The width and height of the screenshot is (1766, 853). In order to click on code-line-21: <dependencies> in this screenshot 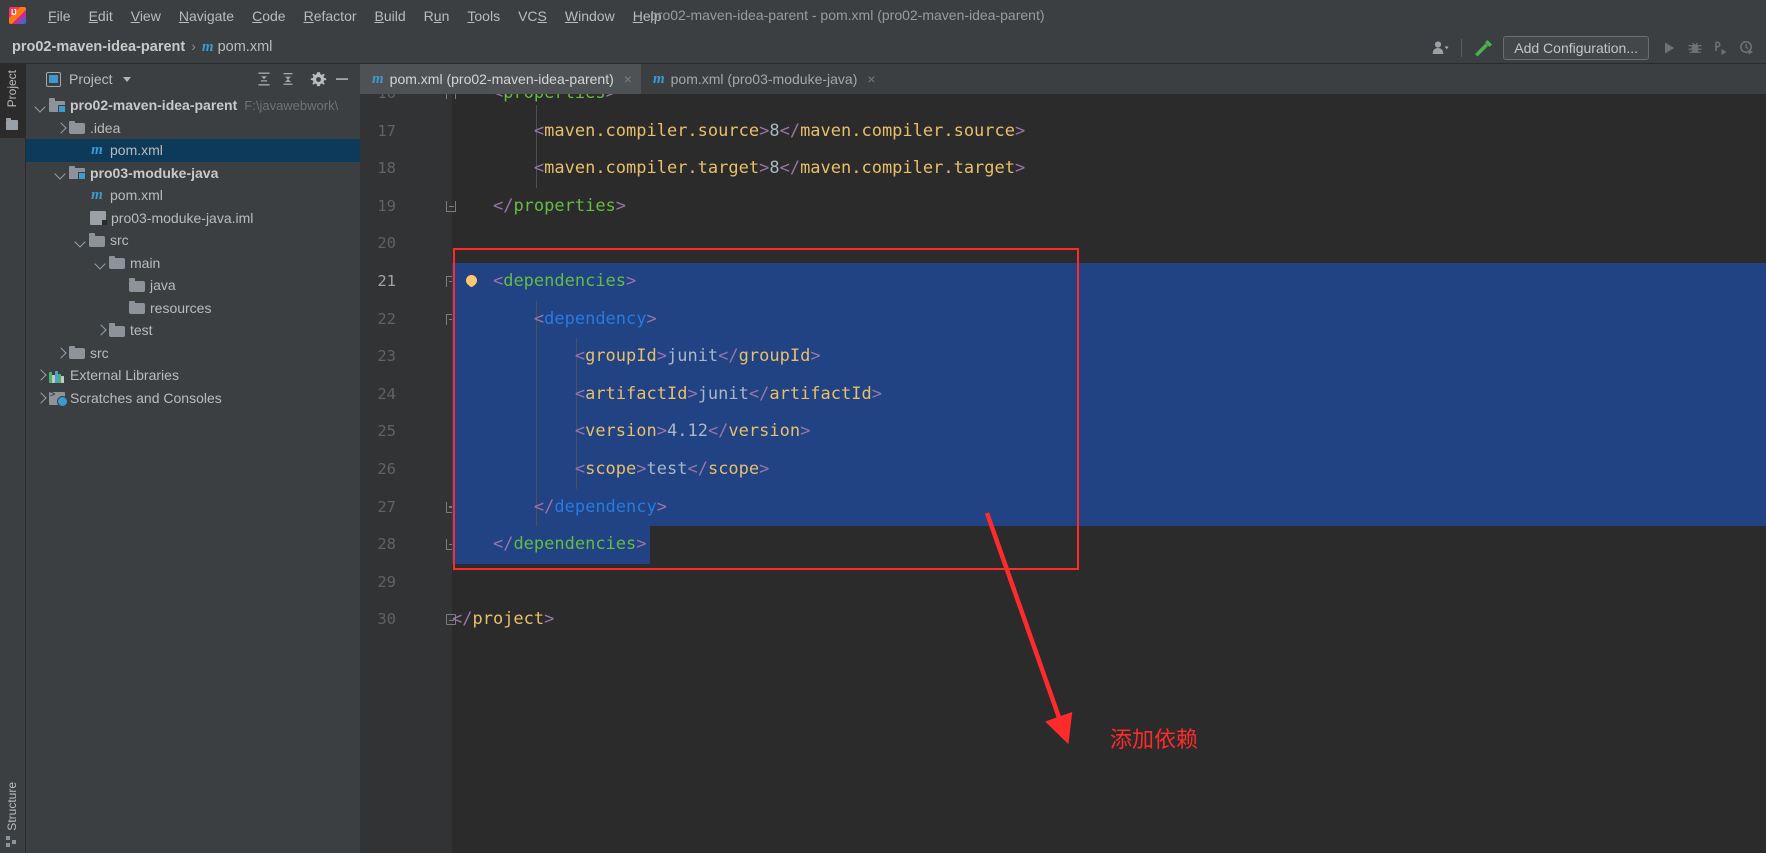, I will do `click(1109, 282)`.